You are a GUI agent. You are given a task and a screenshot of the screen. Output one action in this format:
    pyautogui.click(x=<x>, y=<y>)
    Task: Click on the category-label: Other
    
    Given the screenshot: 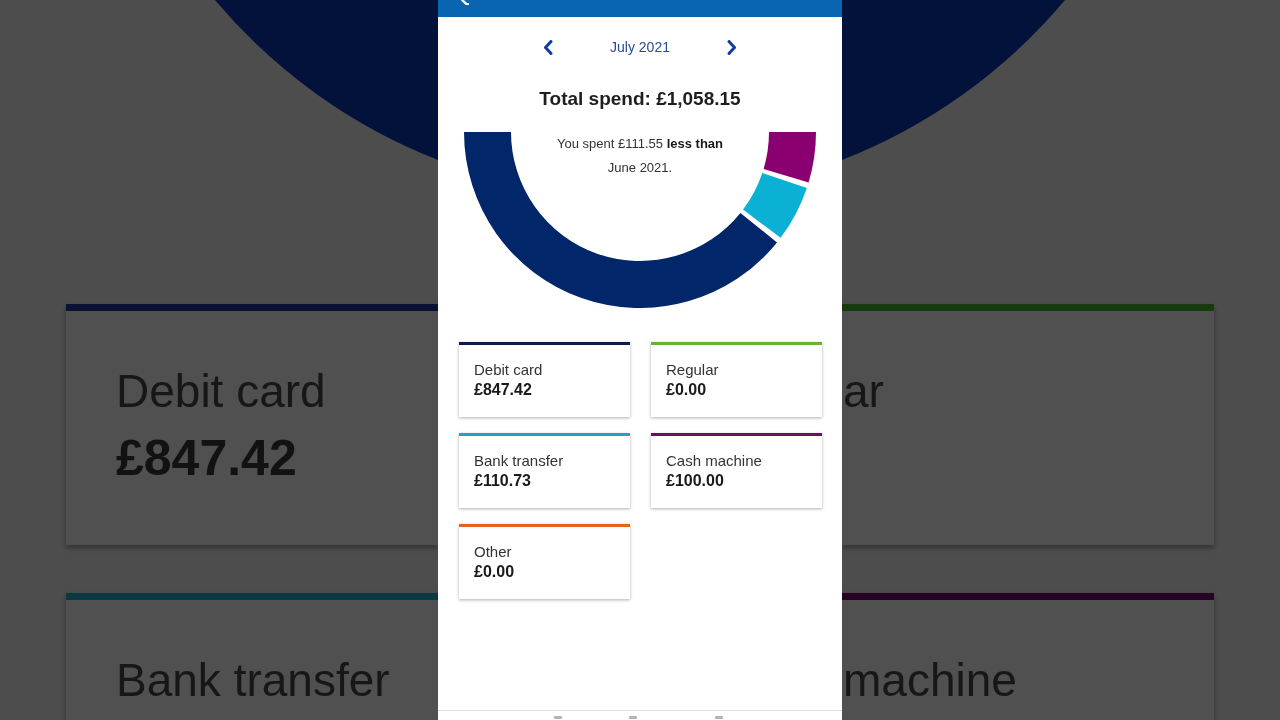 What is the action you would take?
    pyautogui.click(x=493, y=552)
    